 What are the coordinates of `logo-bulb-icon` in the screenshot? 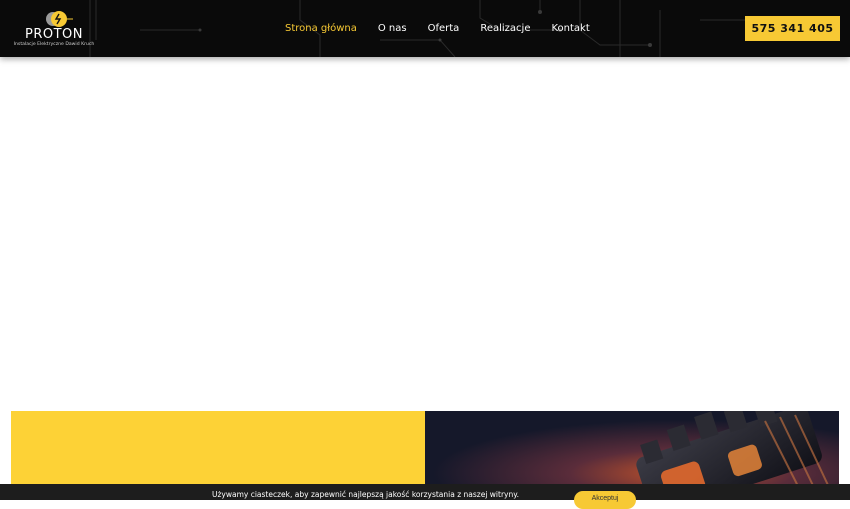 It's located at (59, 19).